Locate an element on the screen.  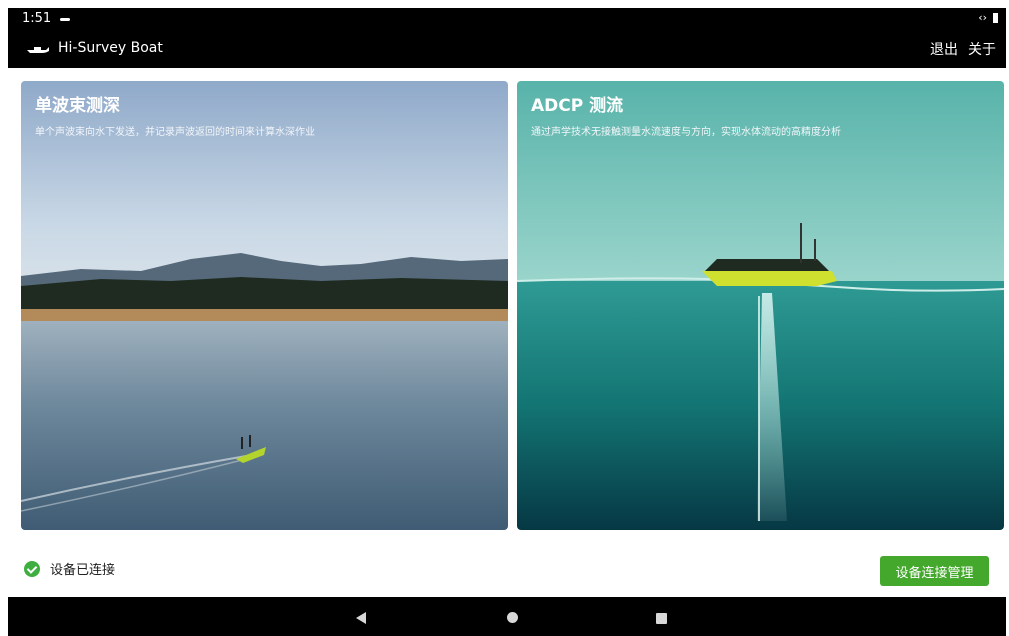
device-connection-manage-button: 设备连接管理 is located at coordinates (934, 571).